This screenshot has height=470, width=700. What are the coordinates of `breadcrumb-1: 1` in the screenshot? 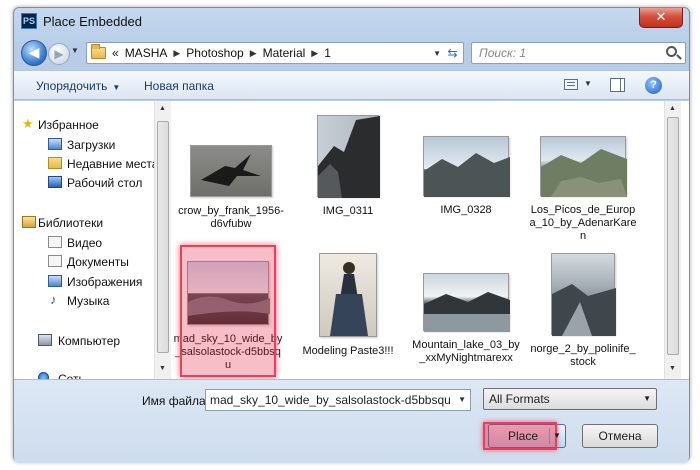 It's located at (327, 53).